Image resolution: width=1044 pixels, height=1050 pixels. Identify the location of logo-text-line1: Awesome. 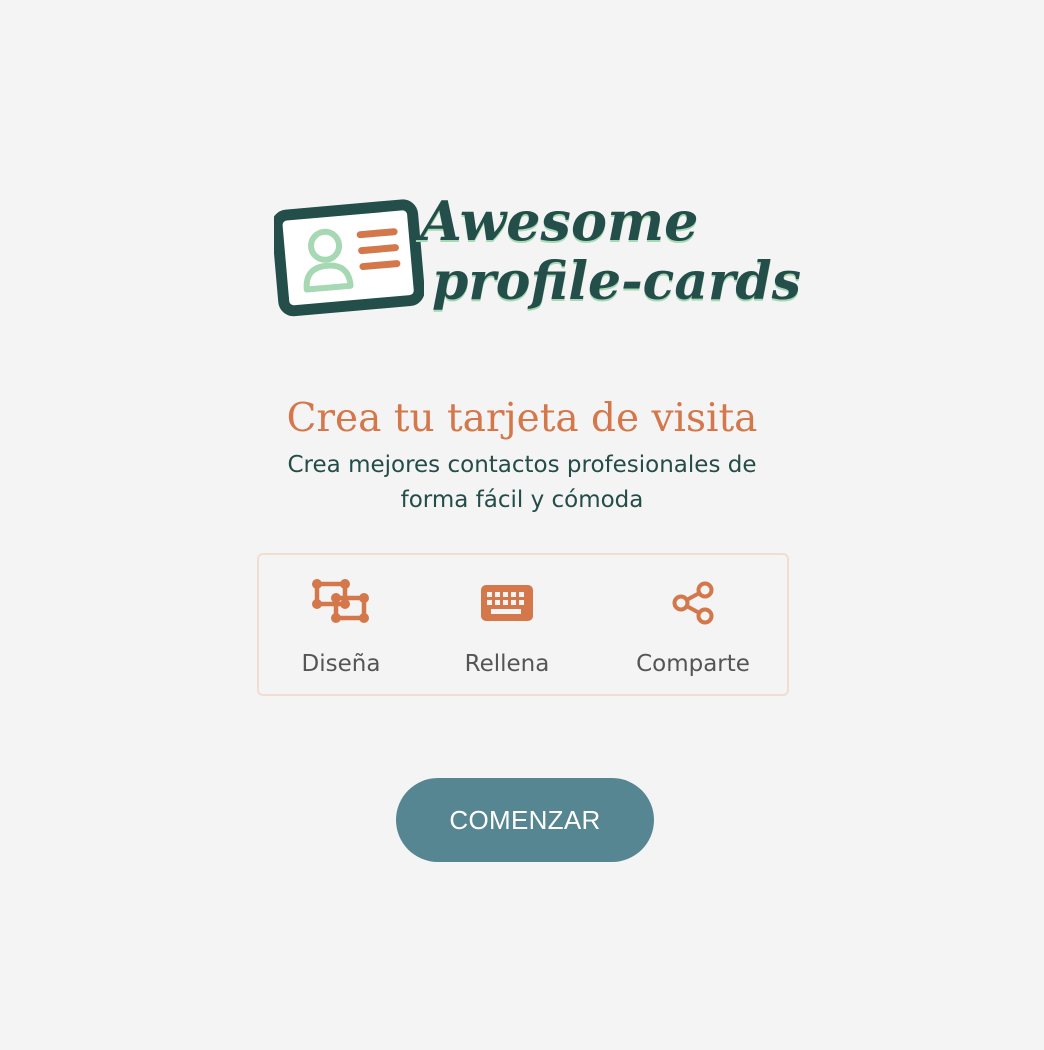
(559, 221).